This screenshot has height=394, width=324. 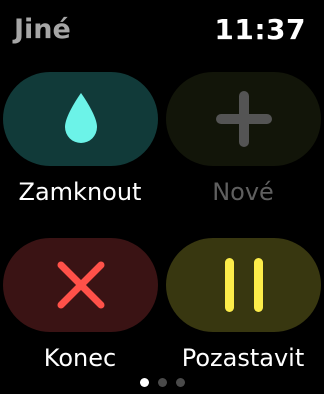 I want to click on new-button, so click(x=243, y=119).